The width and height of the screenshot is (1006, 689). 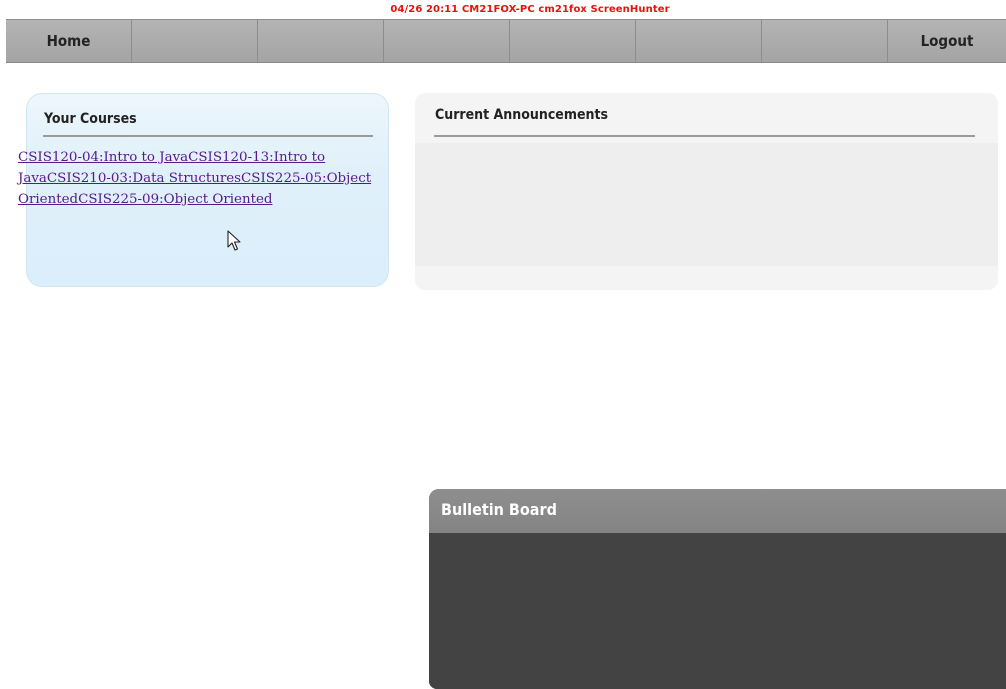 What do you see at coordinates (499, 509) in the screenshot?
I see `bulletin-board-title: Bulletin Board` at bounding box center [499, 509].